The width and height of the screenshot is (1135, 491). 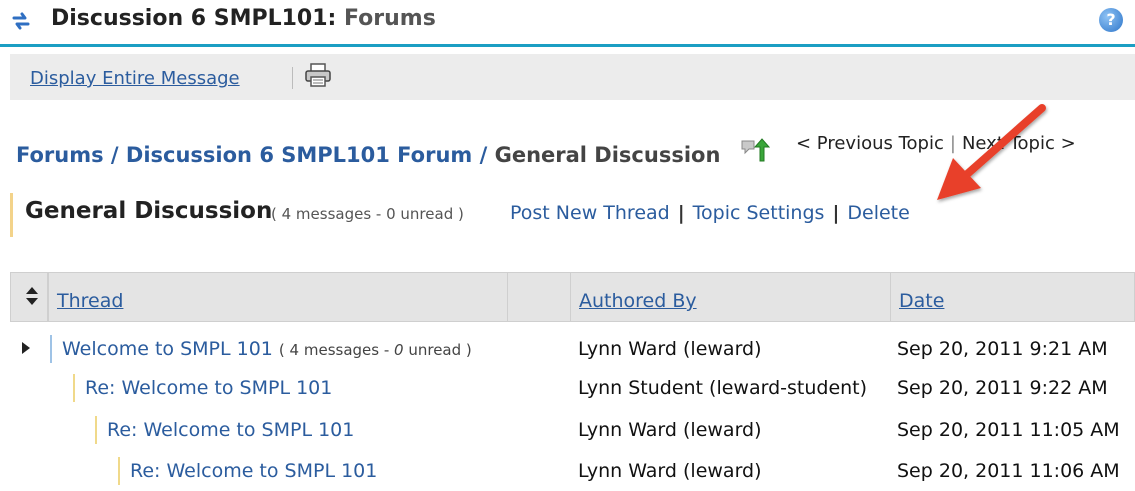 I want to click on sort-column-header, so click(x=29, y=297).